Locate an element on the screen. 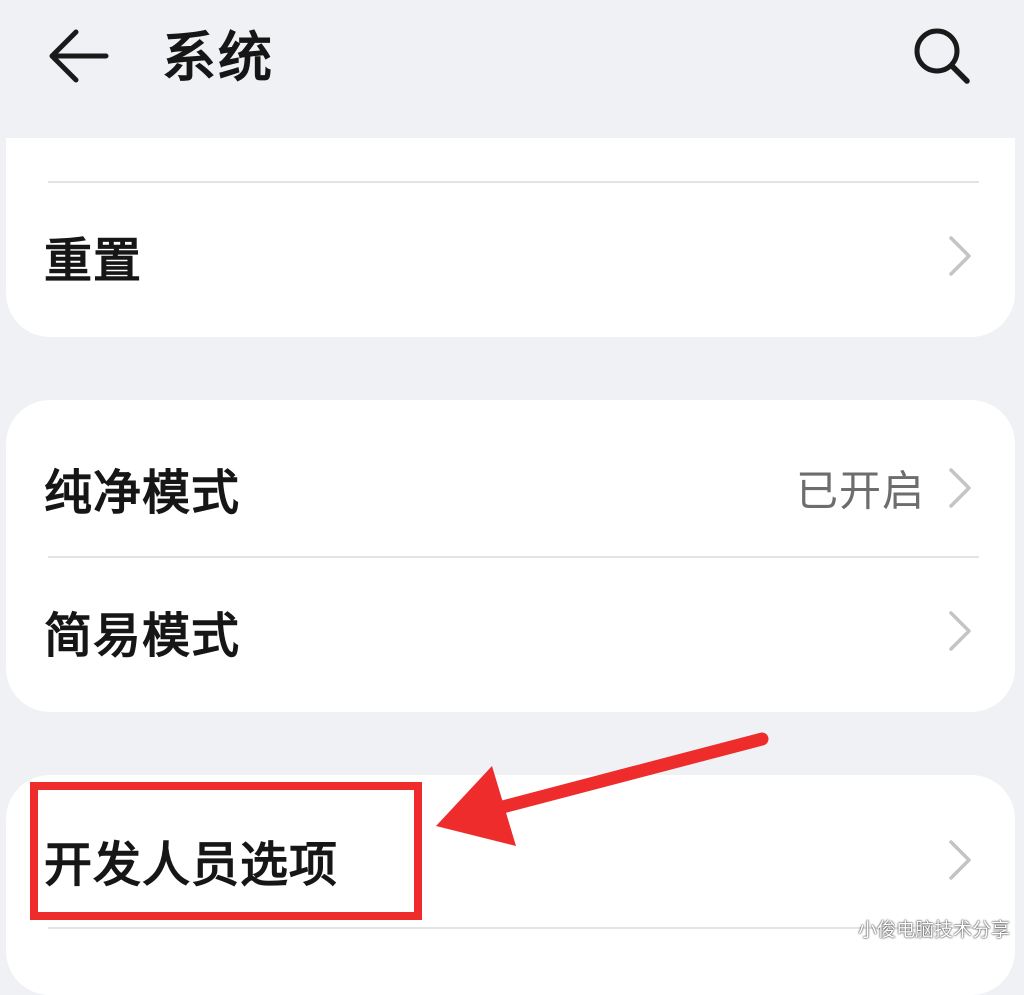 This screenshot has width=1024, height=995. settings-item-label: 重置 is located at coordinates (93, 261).